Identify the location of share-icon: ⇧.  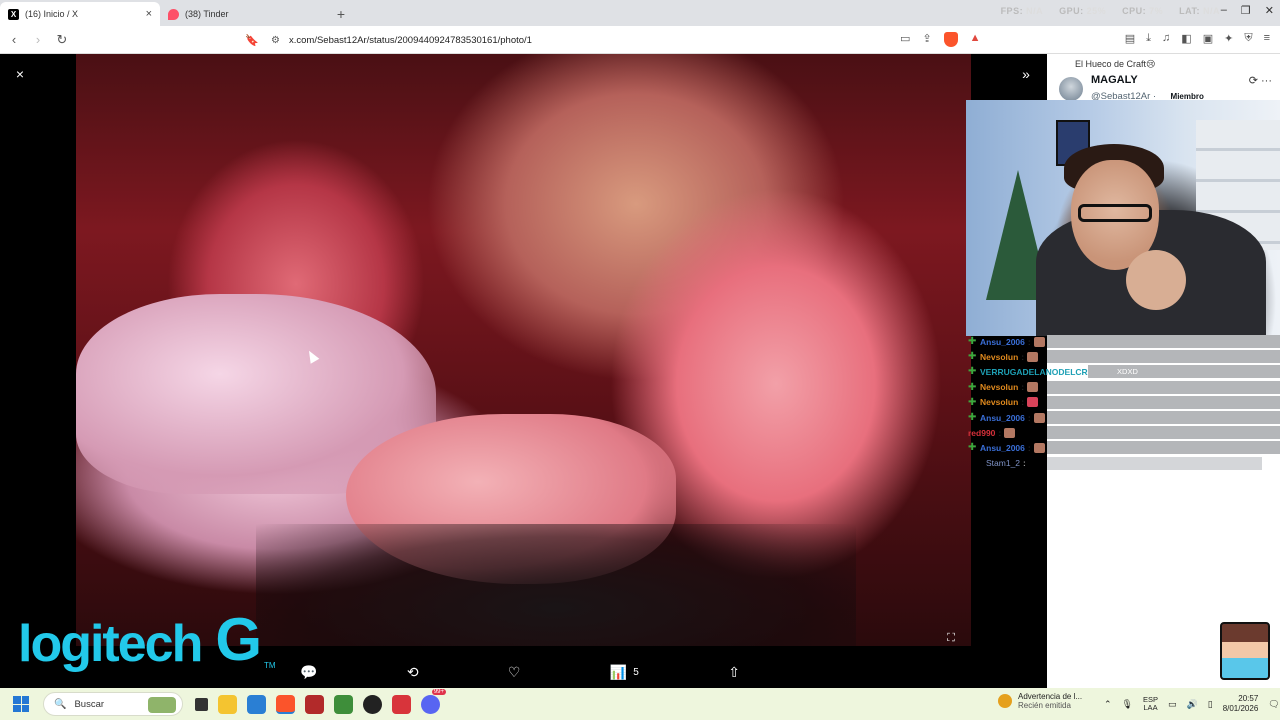
(734, 671).